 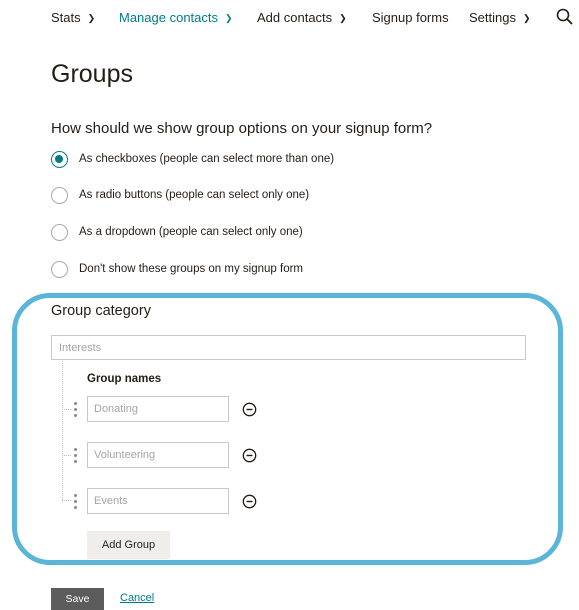 What do you see at coordinates (137, 598) in the screenshot?
I see `cancel-link: Cancel` at bounding box center [137, 598].